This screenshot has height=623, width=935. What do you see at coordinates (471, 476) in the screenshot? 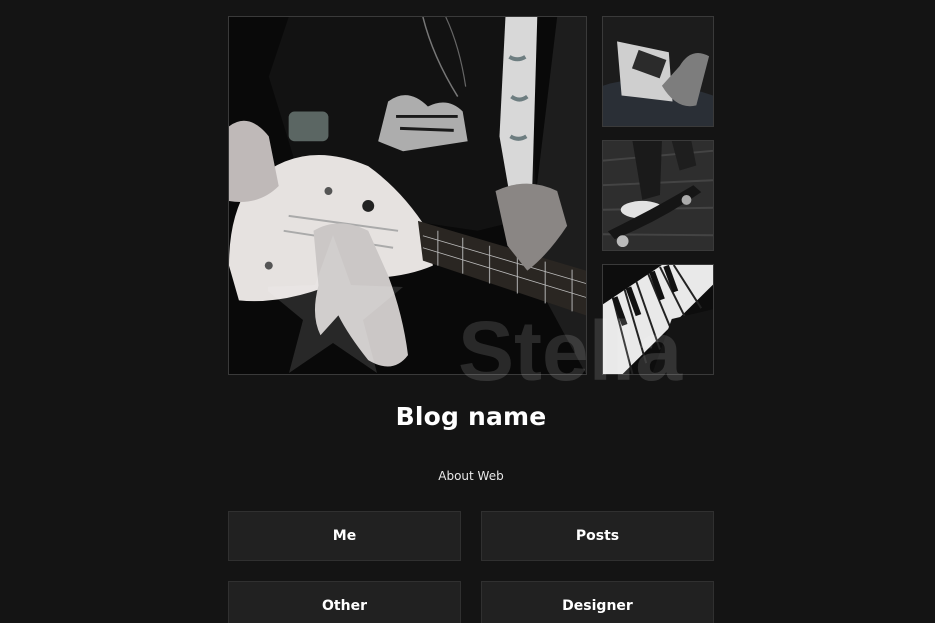
I see `about-link: About Web` at bounding box center [471, 476].